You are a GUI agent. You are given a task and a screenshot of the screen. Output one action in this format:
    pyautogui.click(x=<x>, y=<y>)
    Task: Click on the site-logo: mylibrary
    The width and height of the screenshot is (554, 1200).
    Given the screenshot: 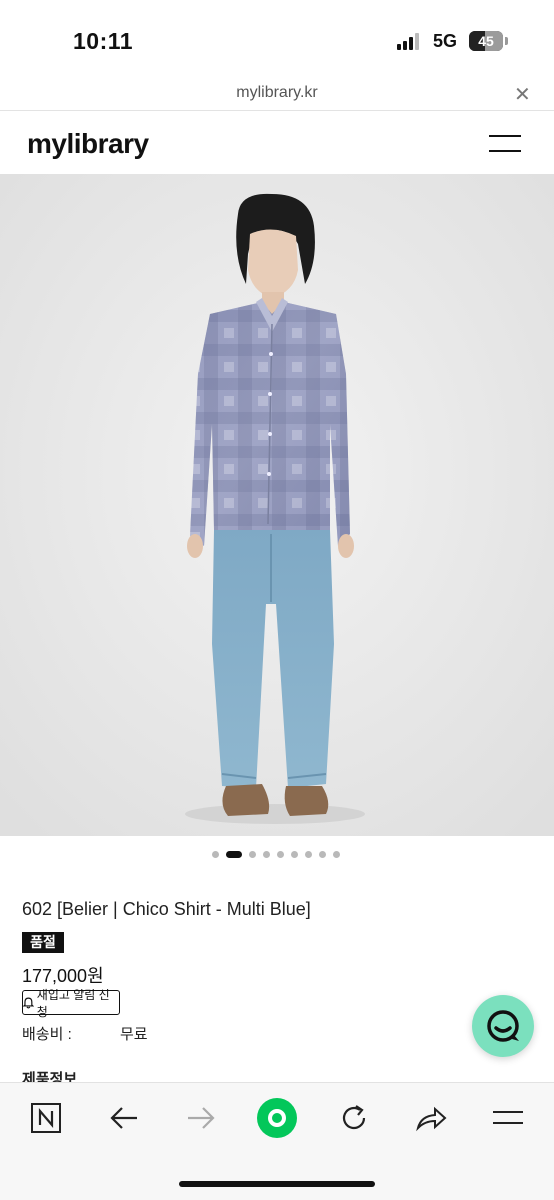 What is the action you would take?
    pyautogui.click(x=88, y=144)
    